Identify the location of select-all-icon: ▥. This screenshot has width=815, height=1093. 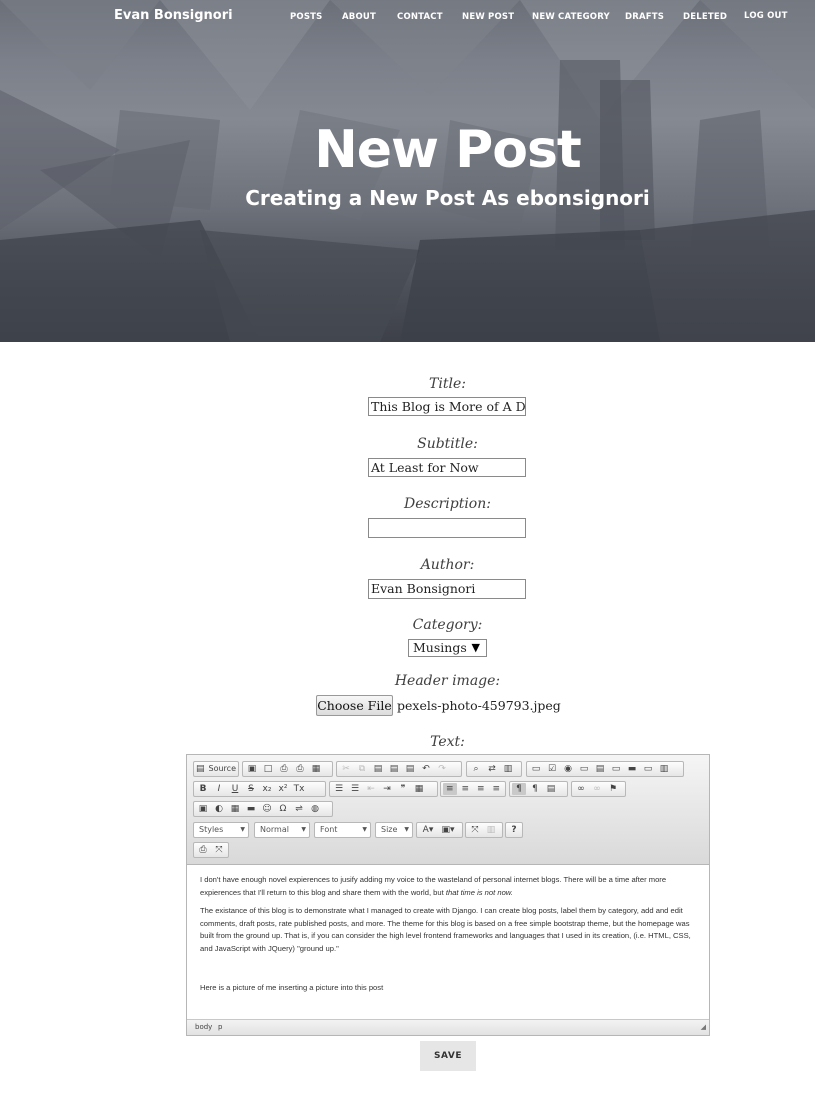
(508, 769).